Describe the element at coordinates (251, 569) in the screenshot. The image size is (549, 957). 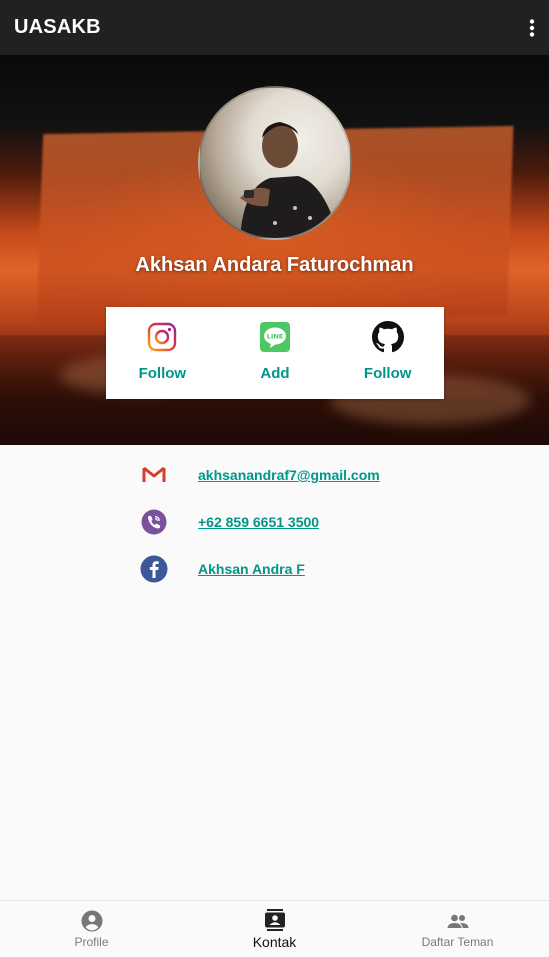
I see `facebook-link: Akhsan Andra F` at that location.